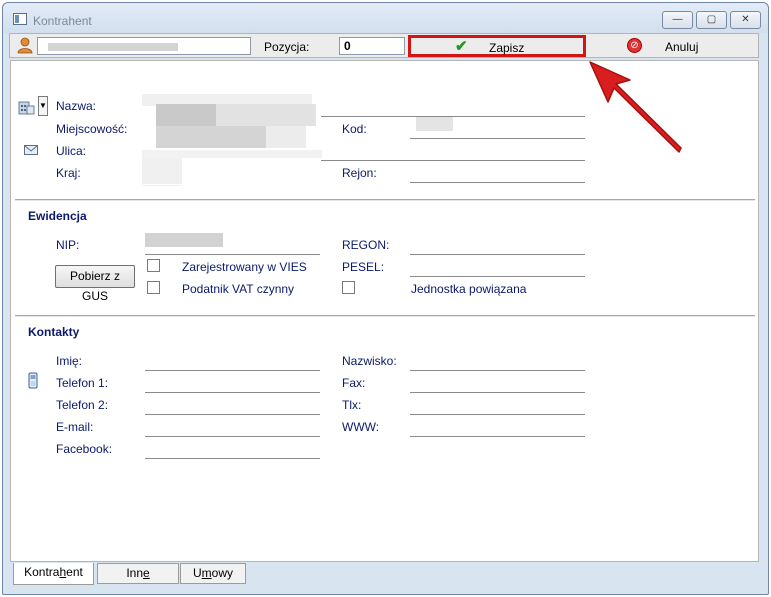  What do you see at coordinates (206, 573) in the screenshot?
I see `tab-label-accel: m` at bounding box center [206, 573].